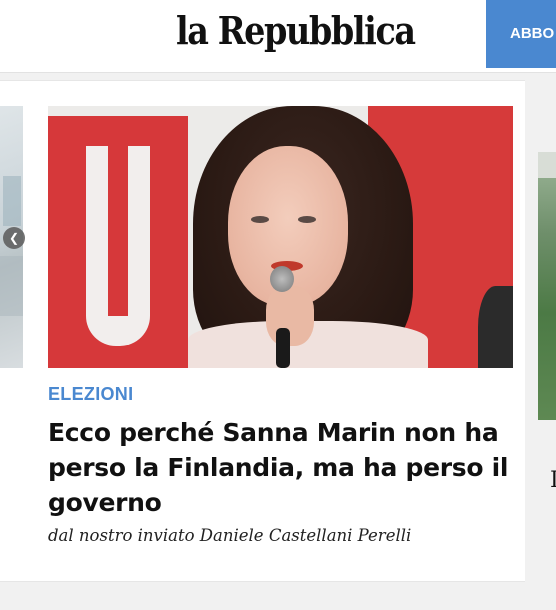  What do you see at coordinates (553, 480) in the screenshot?
I see `next-slide-headline: I` at bounding box center [553, 480].